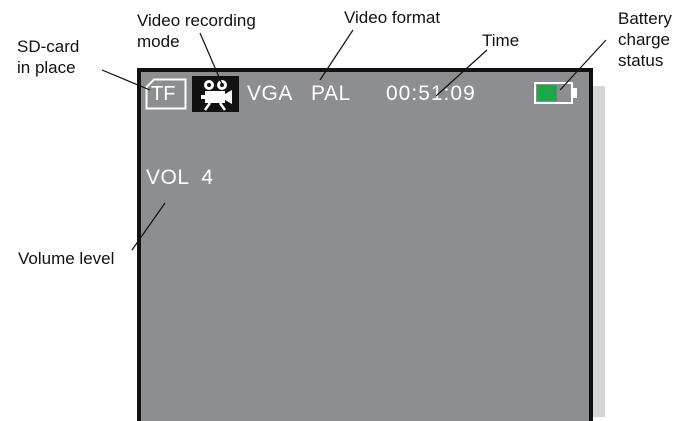 The image size is (699, 421). I want to click on leader-volume, so click(148, 226).